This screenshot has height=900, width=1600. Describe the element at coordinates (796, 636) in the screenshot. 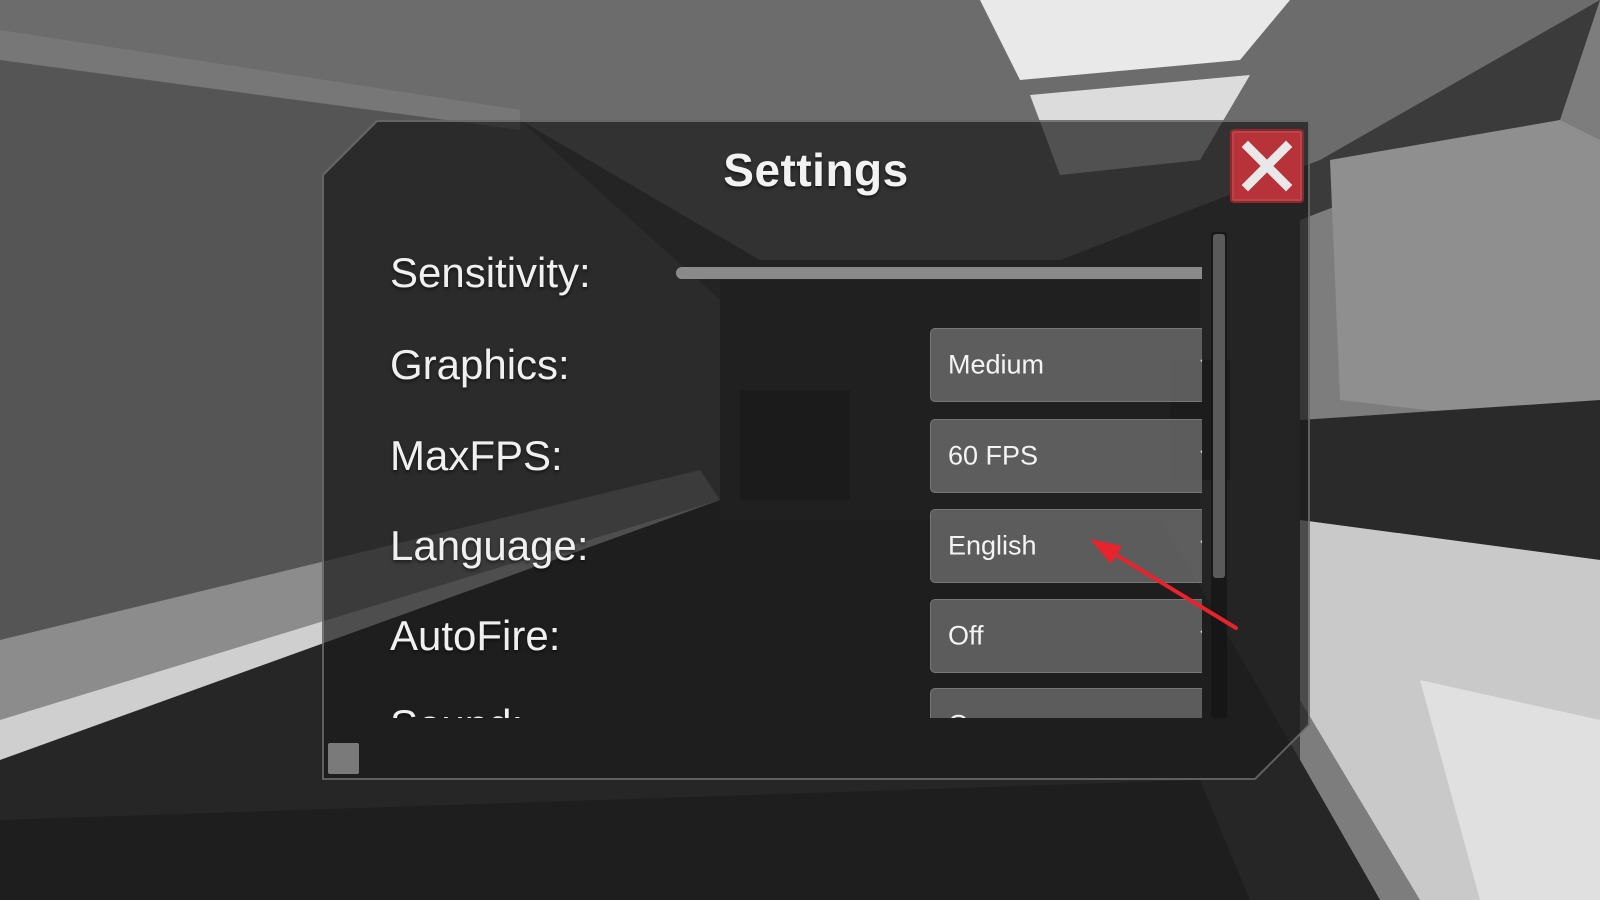

I see `autofire-row: AutoFire: Off` at that location.